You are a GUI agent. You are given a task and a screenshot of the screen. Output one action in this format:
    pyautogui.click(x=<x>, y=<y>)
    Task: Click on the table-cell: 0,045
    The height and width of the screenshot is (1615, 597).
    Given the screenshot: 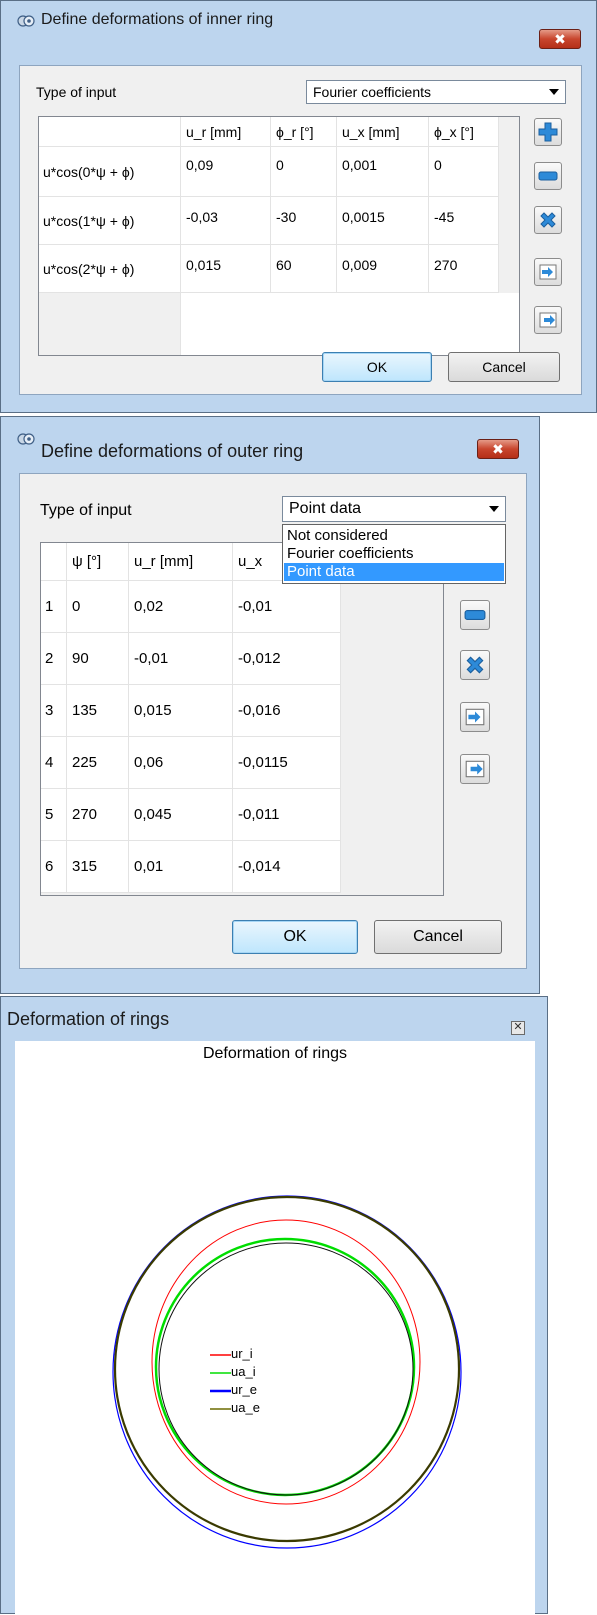 What is the action you would take?
    pyautogui.click(x=181, y=815)
    